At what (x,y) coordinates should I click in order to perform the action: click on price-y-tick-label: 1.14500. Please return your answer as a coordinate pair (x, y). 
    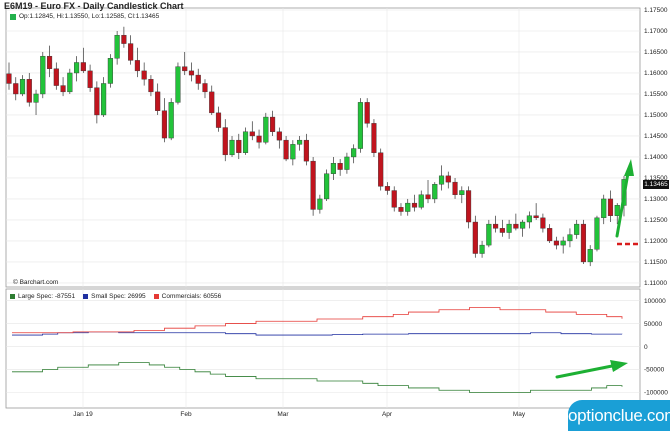
    Looking at the image, I should click on (656, 136).